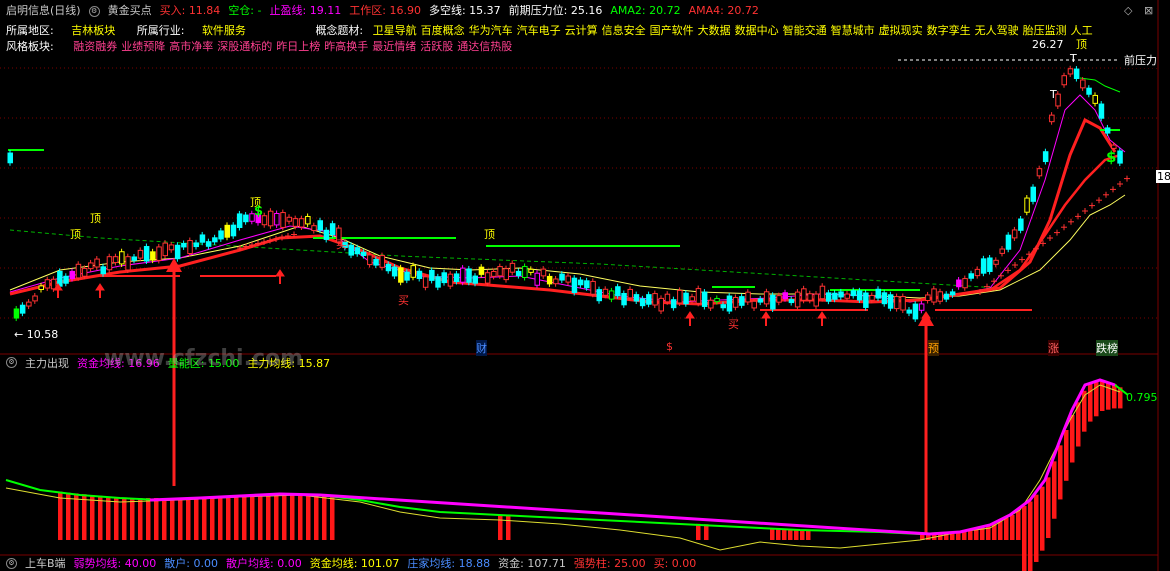  What do you see at coordinates (481, 348) in the screenshot?
I see `event-finance: 财` at bounding box center [481, 348].